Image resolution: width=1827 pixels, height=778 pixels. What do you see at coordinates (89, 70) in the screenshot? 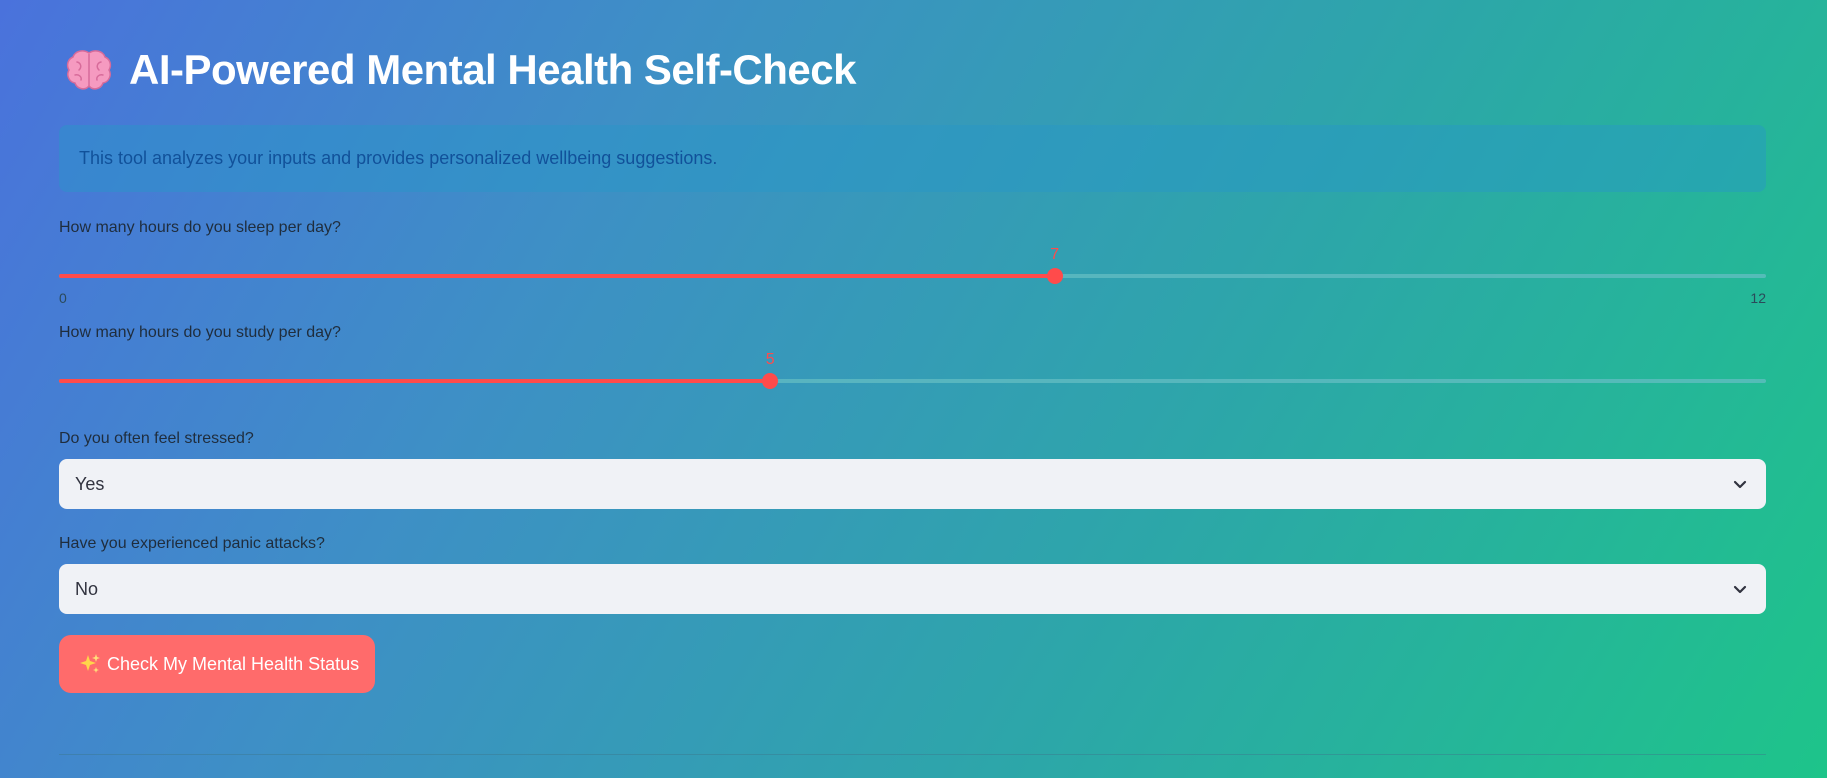
I see `brain-icon` at bounding box center [89, 70].